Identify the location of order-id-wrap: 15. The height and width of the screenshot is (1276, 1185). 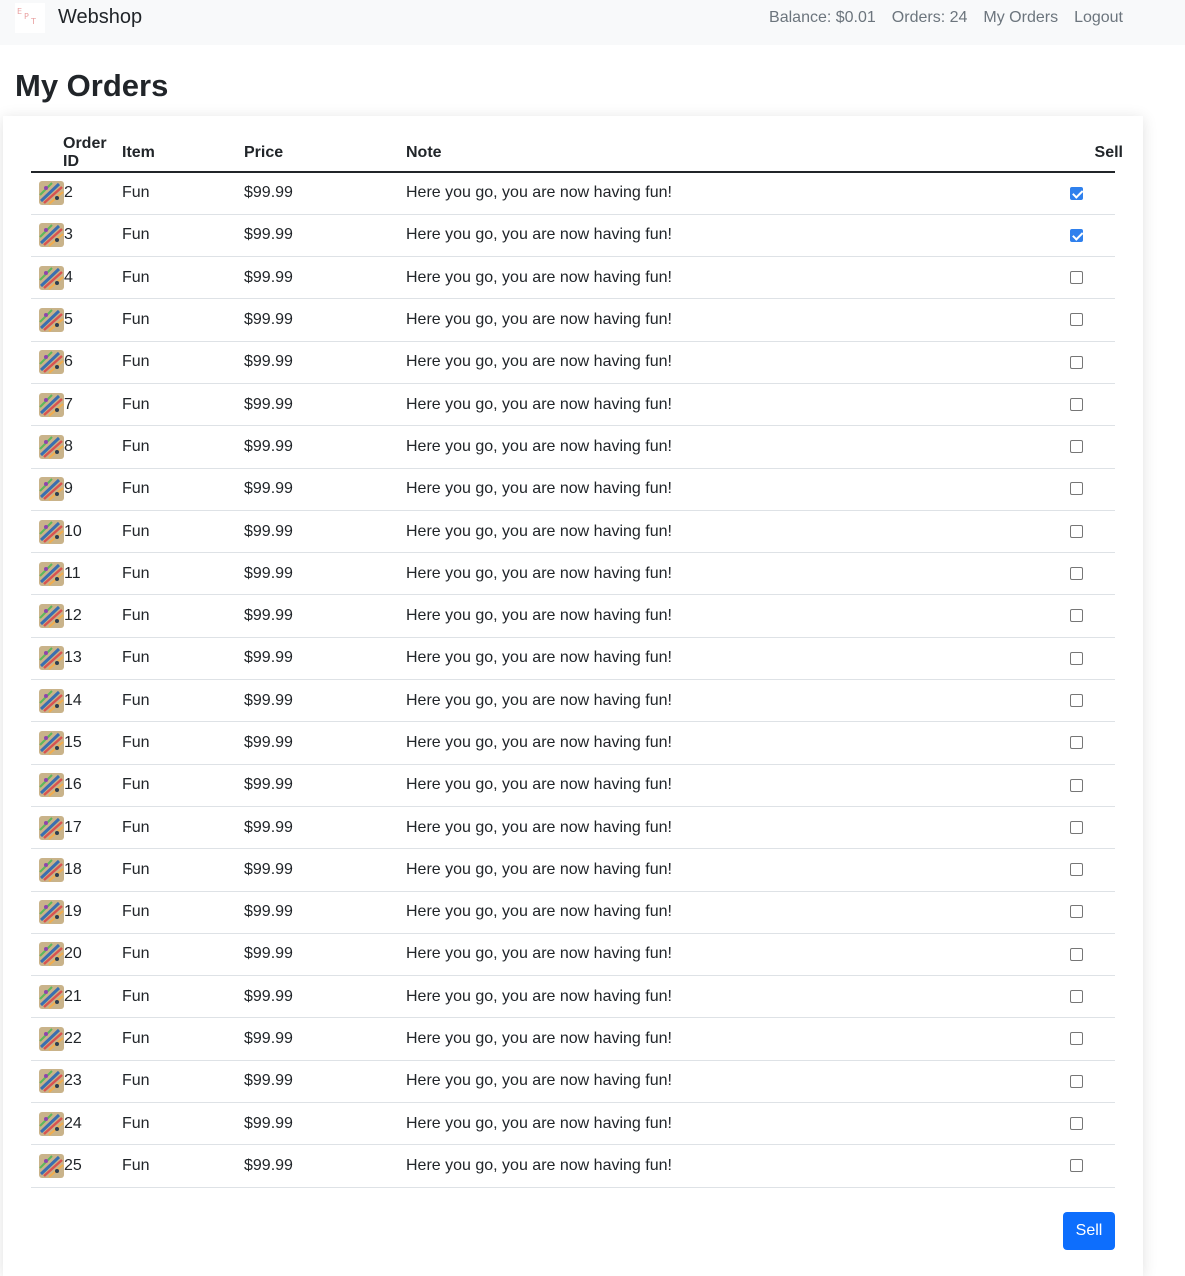
(76, 743).